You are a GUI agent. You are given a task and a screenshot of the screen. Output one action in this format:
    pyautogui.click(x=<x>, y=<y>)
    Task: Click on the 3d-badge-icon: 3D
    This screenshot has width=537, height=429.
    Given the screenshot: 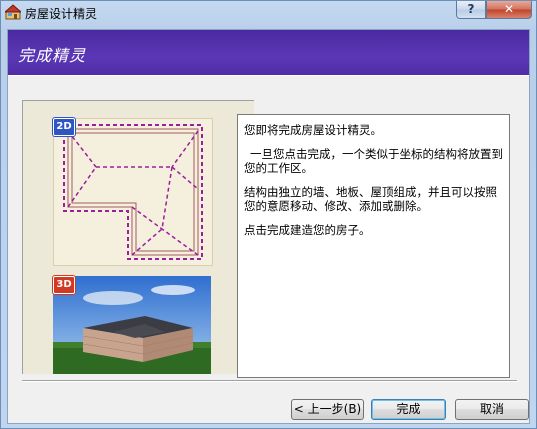 What is the action you would take?
    pyautogui.click(x=64, y=285)
    